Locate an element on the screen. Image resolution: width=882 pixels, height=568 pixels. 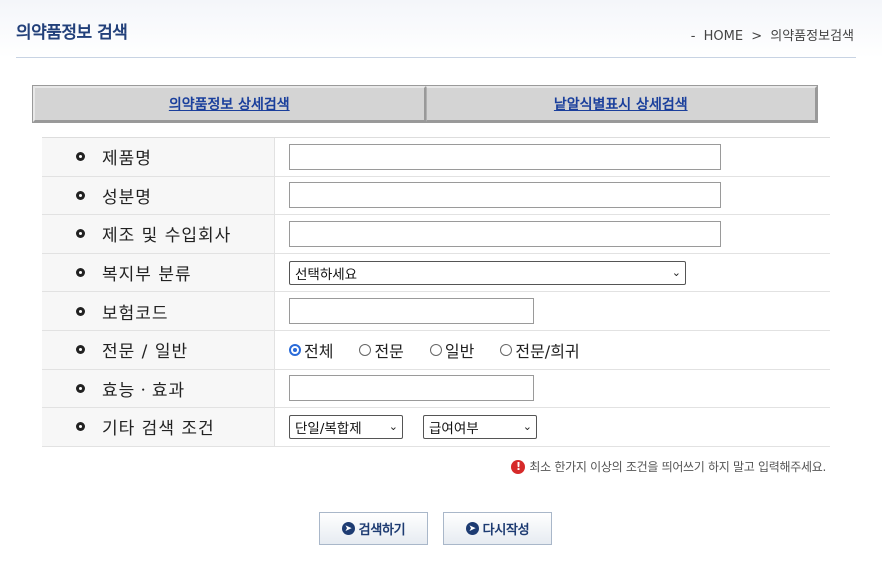
form-row-category: 복지부 분류 선택하세요 ⌄ is located at coordinates (436, 273).